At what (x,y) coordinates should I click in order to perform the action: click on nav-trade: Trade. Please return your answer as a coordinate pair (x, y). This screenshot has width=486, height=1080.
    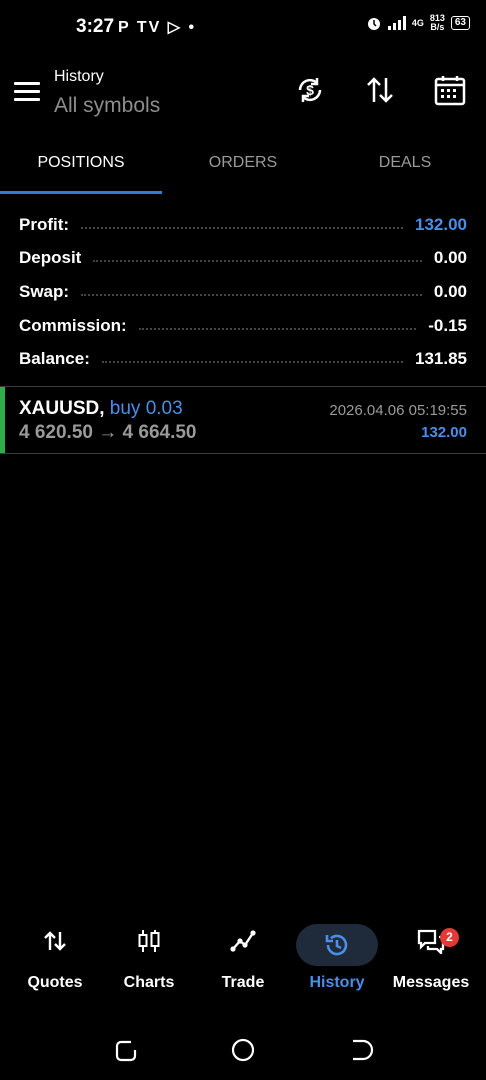
    Looking at the image, I should click on (243, 962).